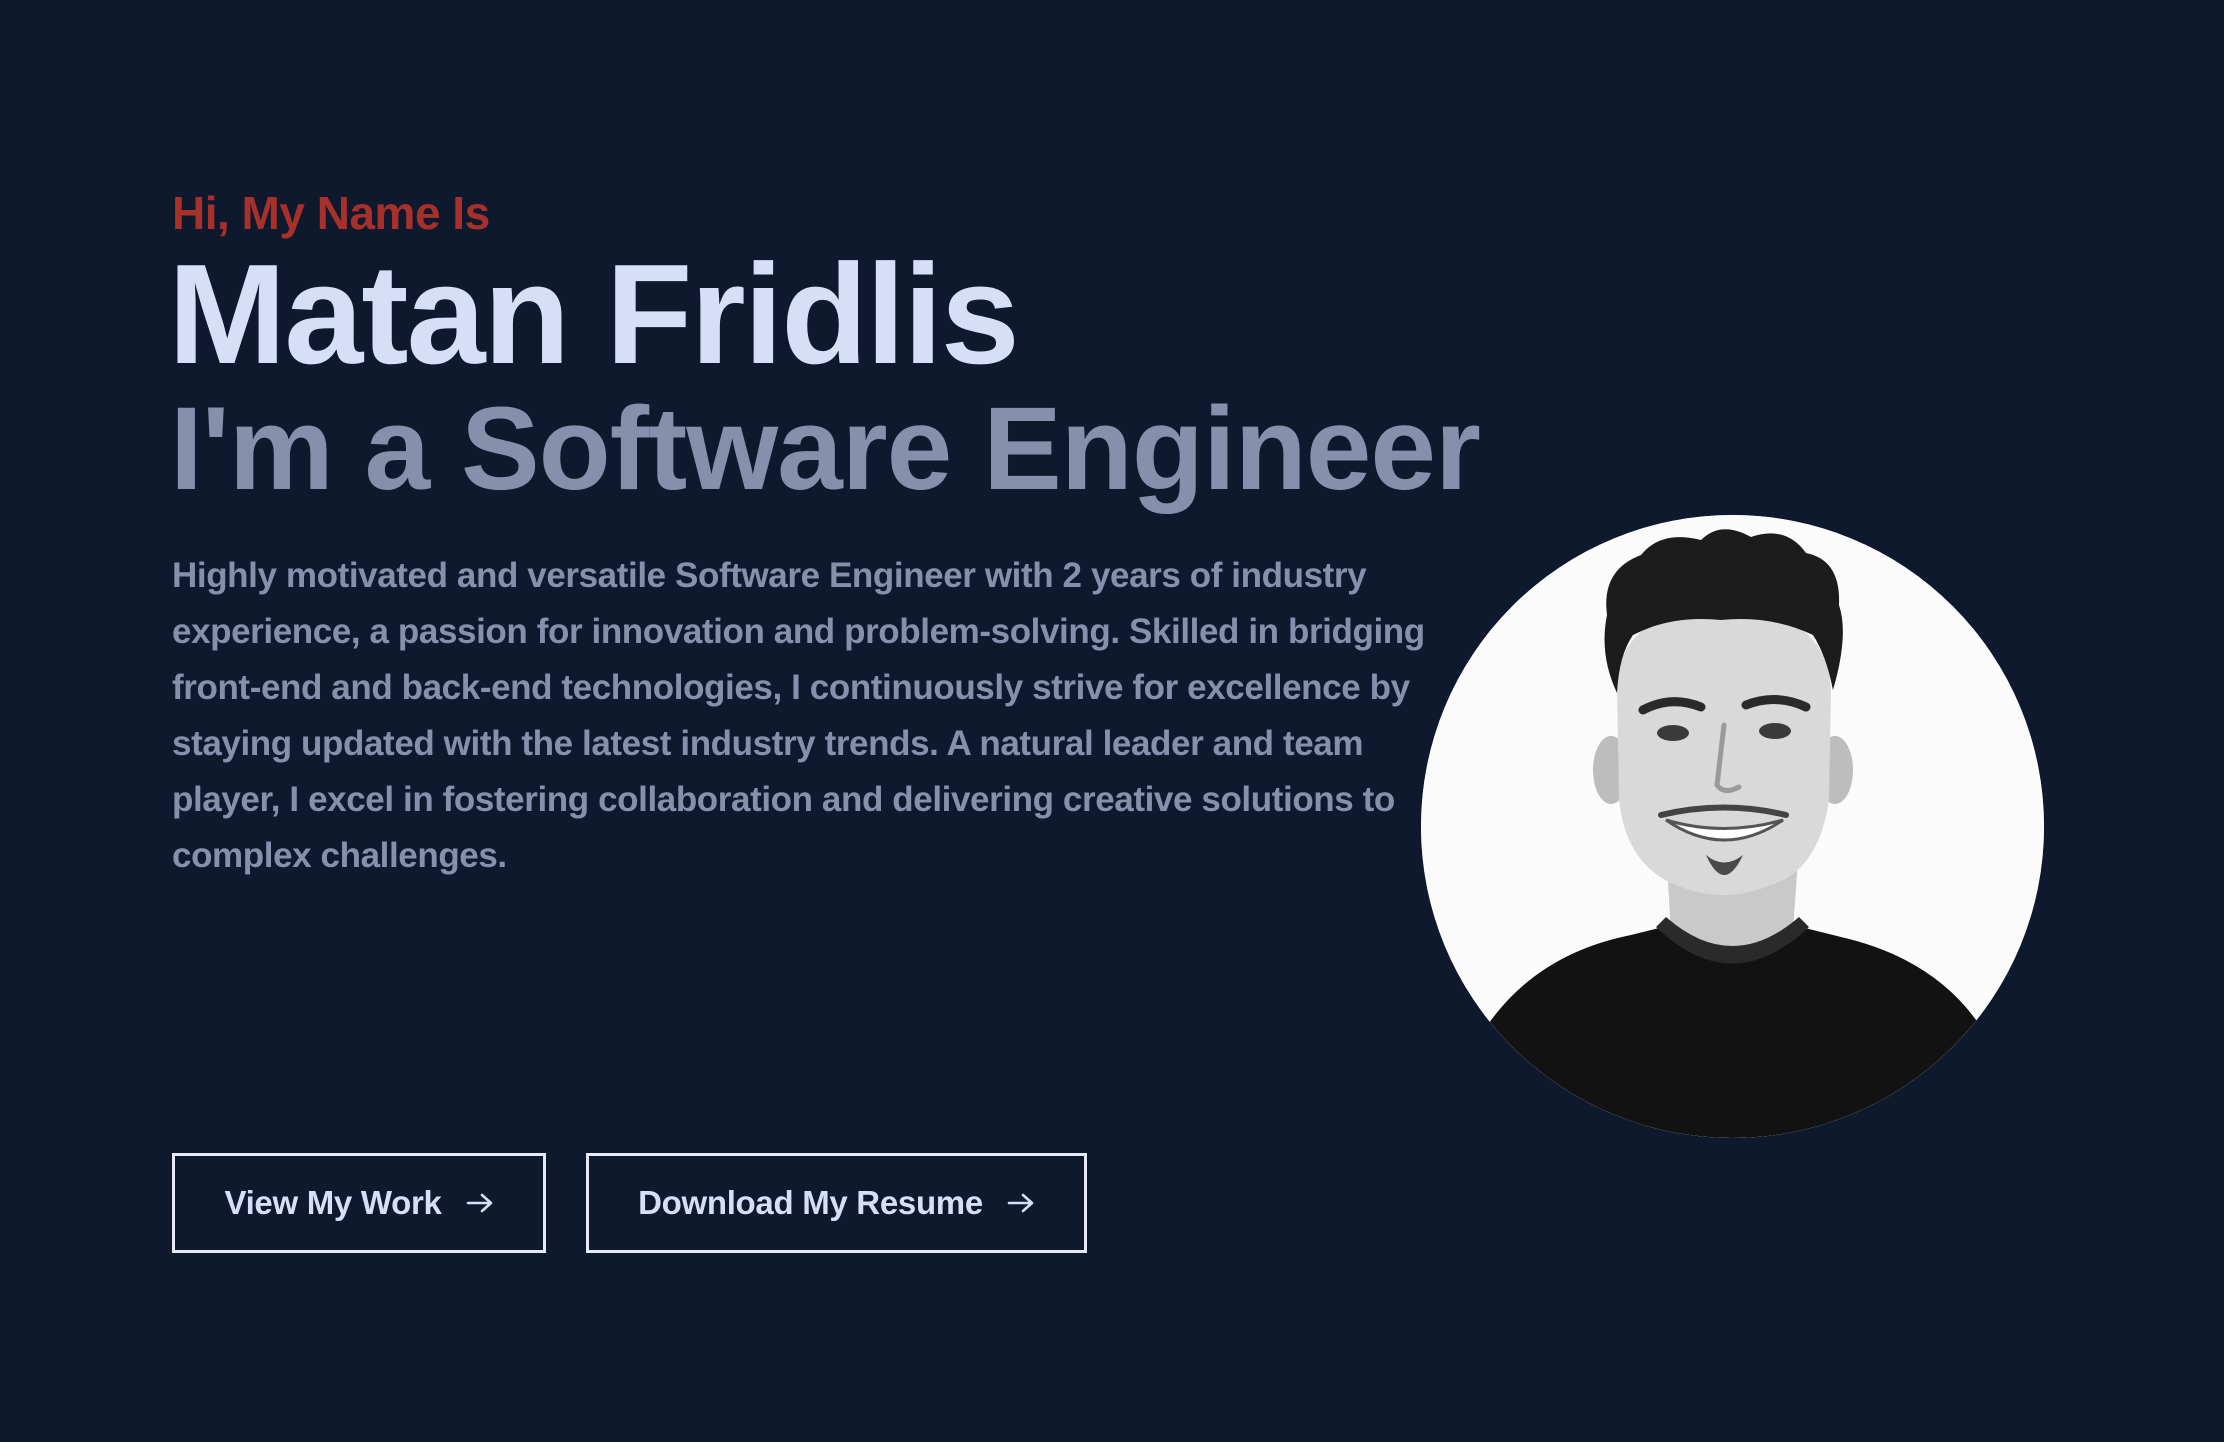 The image size is (2224, 1442). Describe the element at coordinates (810, 1202) in the screenshot. I see `download-resume-label: Download My Resume` at that location.